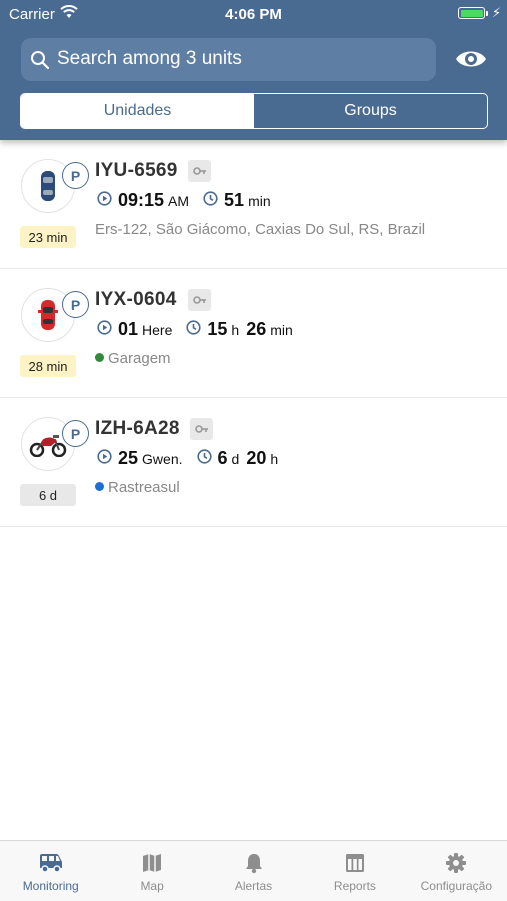  Describe the element at coordinates (40, 62) in the screenshot. I see `search-icon` at that location.